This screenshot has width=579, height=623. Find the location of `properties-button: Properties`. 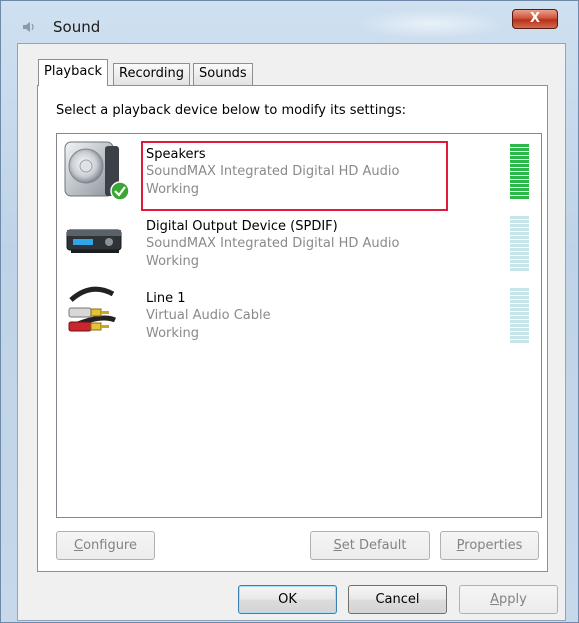

properties-button: Properties is located at coordinates (489, 545).